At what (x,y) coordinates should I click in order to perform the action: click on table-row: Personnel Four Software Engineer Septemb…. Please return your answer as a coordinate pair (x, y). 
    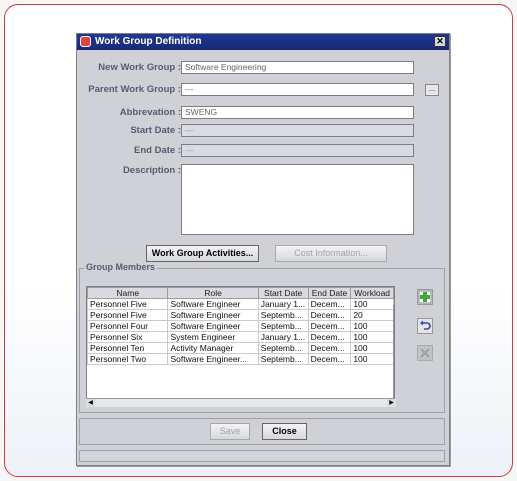
    Looking at the image, I should click on (240, 326).